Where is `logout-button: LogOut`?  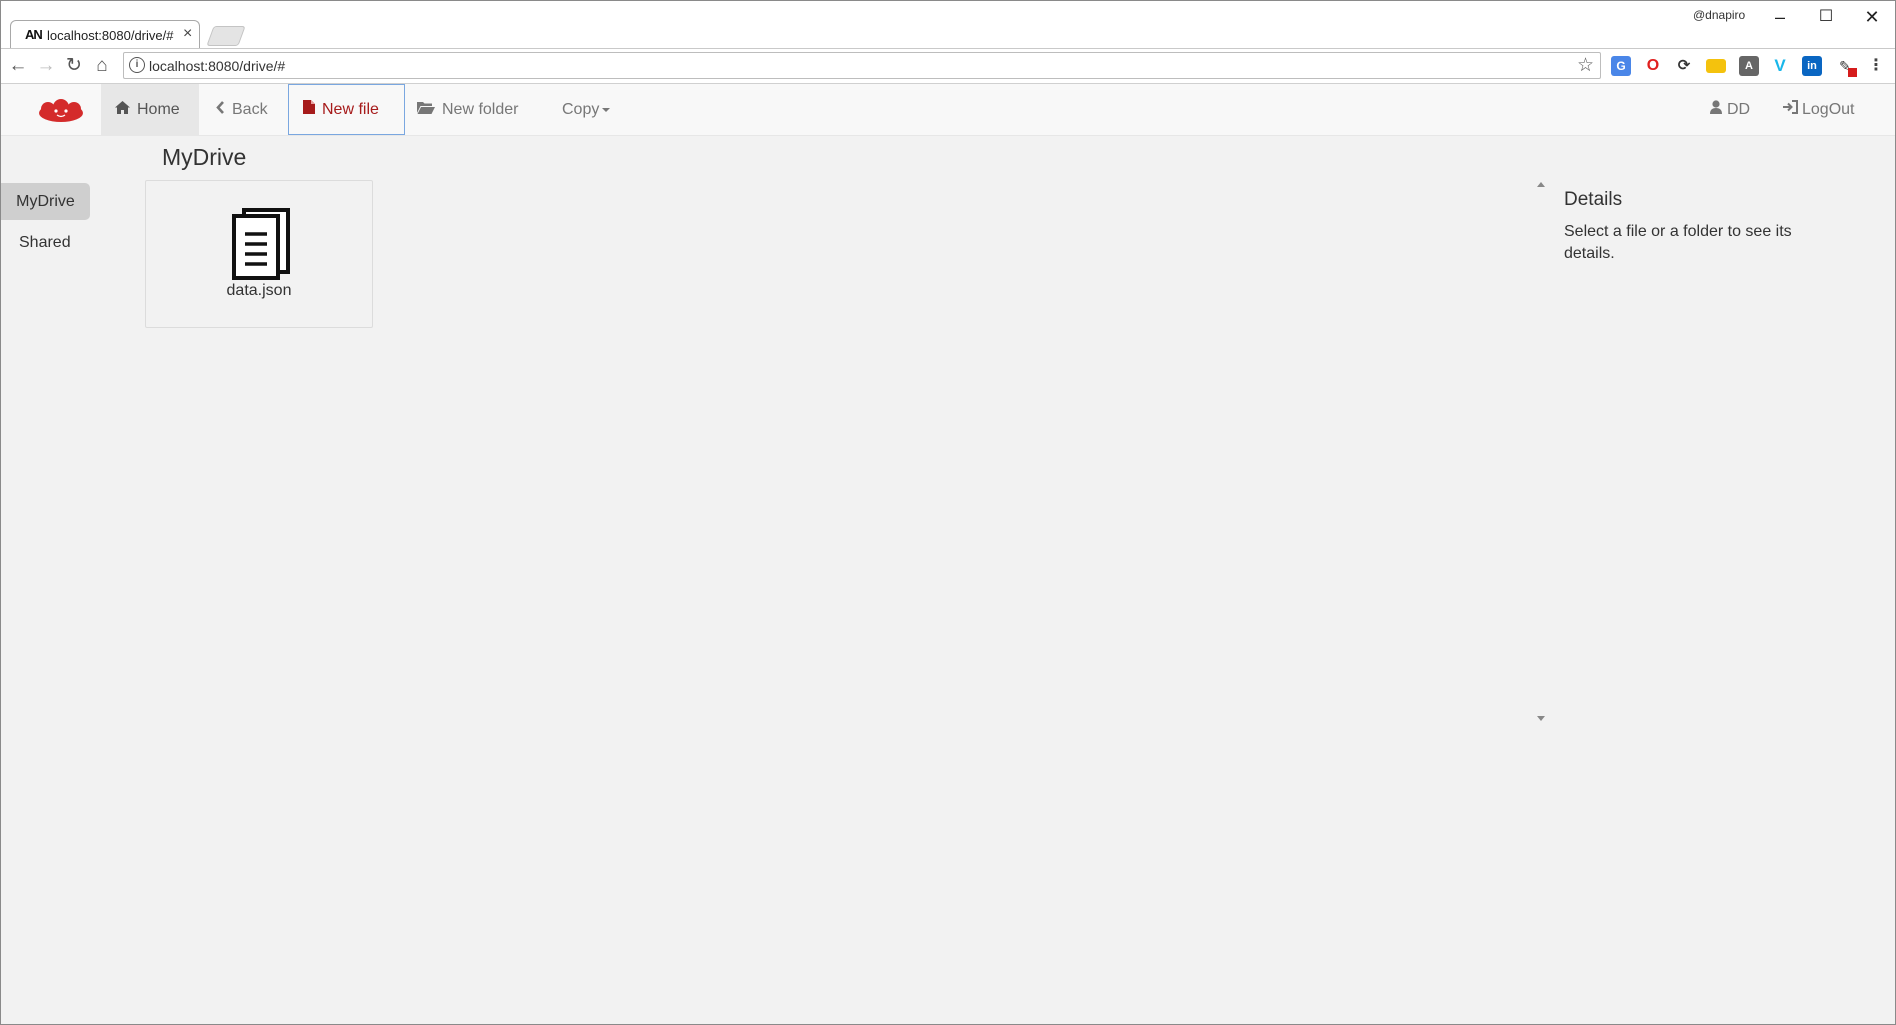 logout-button: LogOut is located at coordinates (1818, 109).